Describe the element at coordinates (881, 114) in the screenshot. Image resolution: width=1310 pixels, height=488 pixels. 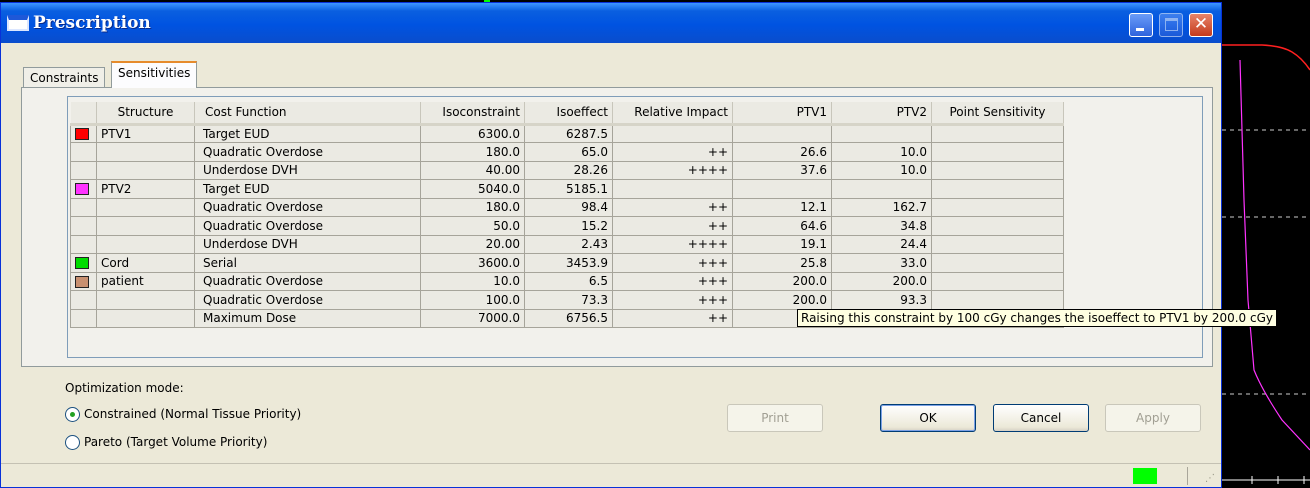
I see `column-header-ptv2: PTV2` at that location.